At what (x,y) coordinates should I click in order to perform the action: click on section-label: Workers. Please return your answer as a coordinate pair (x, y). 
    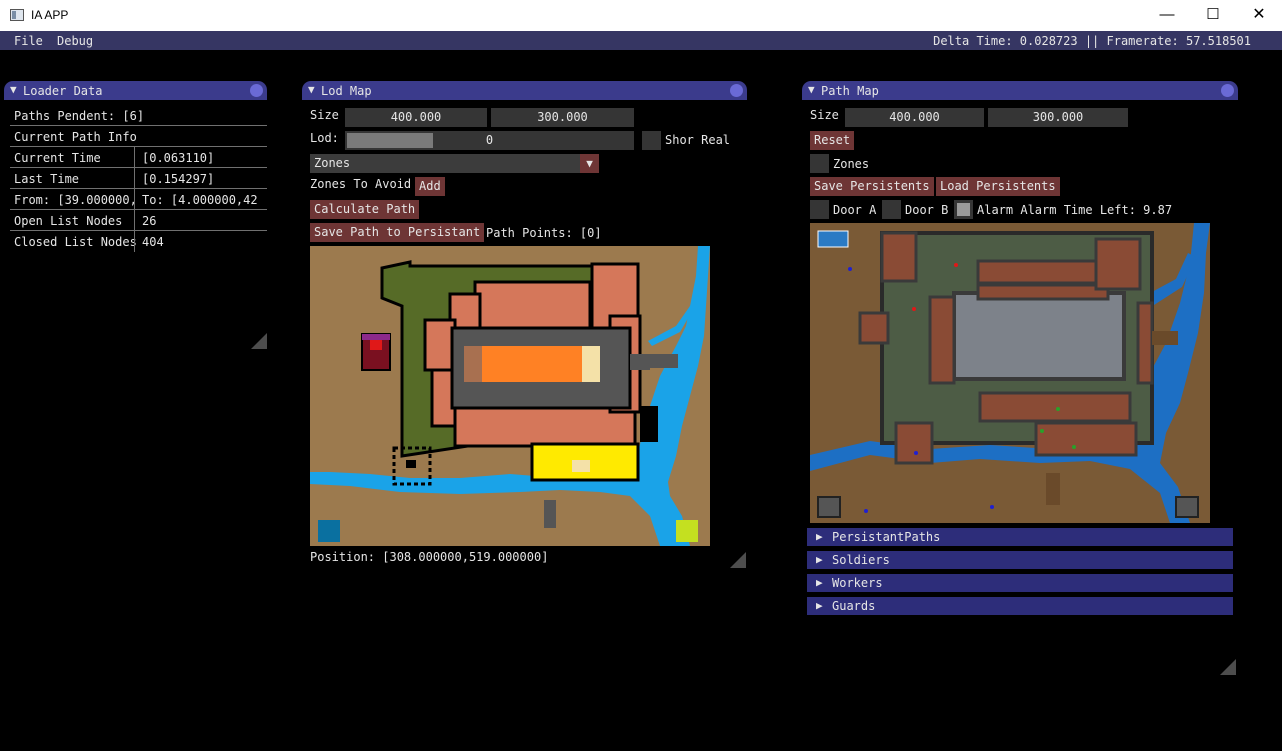
    Looking at the image, I should click on (857, 583).